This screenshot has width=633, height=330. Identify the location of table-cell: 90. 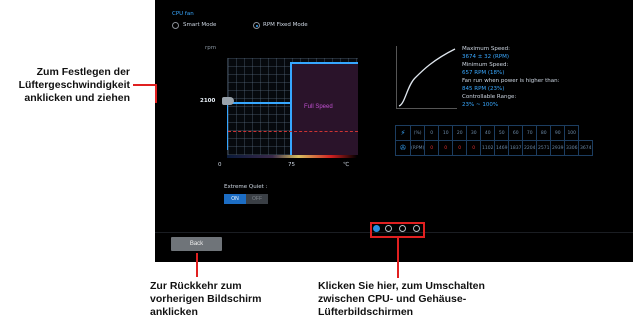
(558, 133).